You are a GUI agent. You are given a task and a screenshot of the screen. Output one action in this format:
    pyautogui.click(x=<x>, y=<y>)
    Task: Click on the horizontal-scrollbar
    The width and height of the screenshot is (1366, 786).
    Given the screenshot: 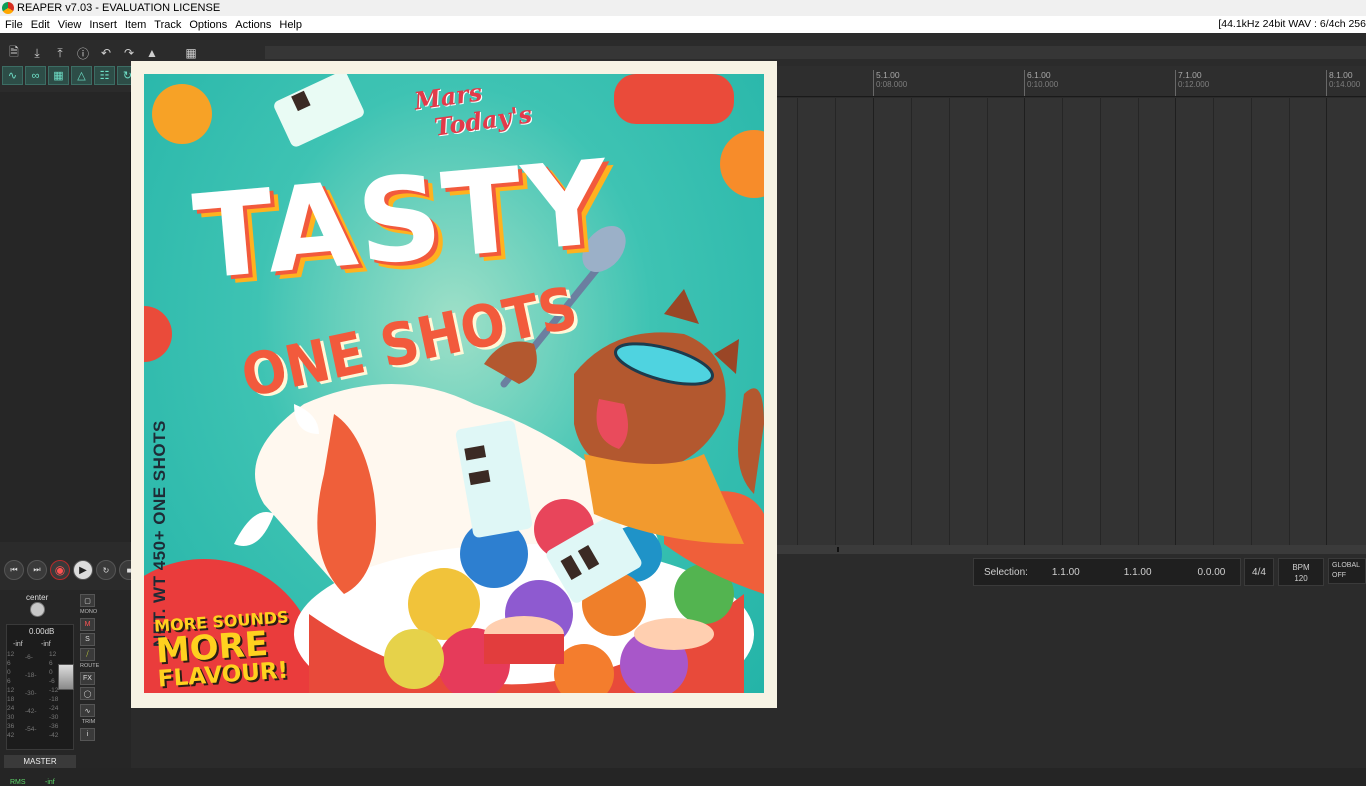 What is the action you would take?
    pyautogui.click(x=1071, y=549)
    